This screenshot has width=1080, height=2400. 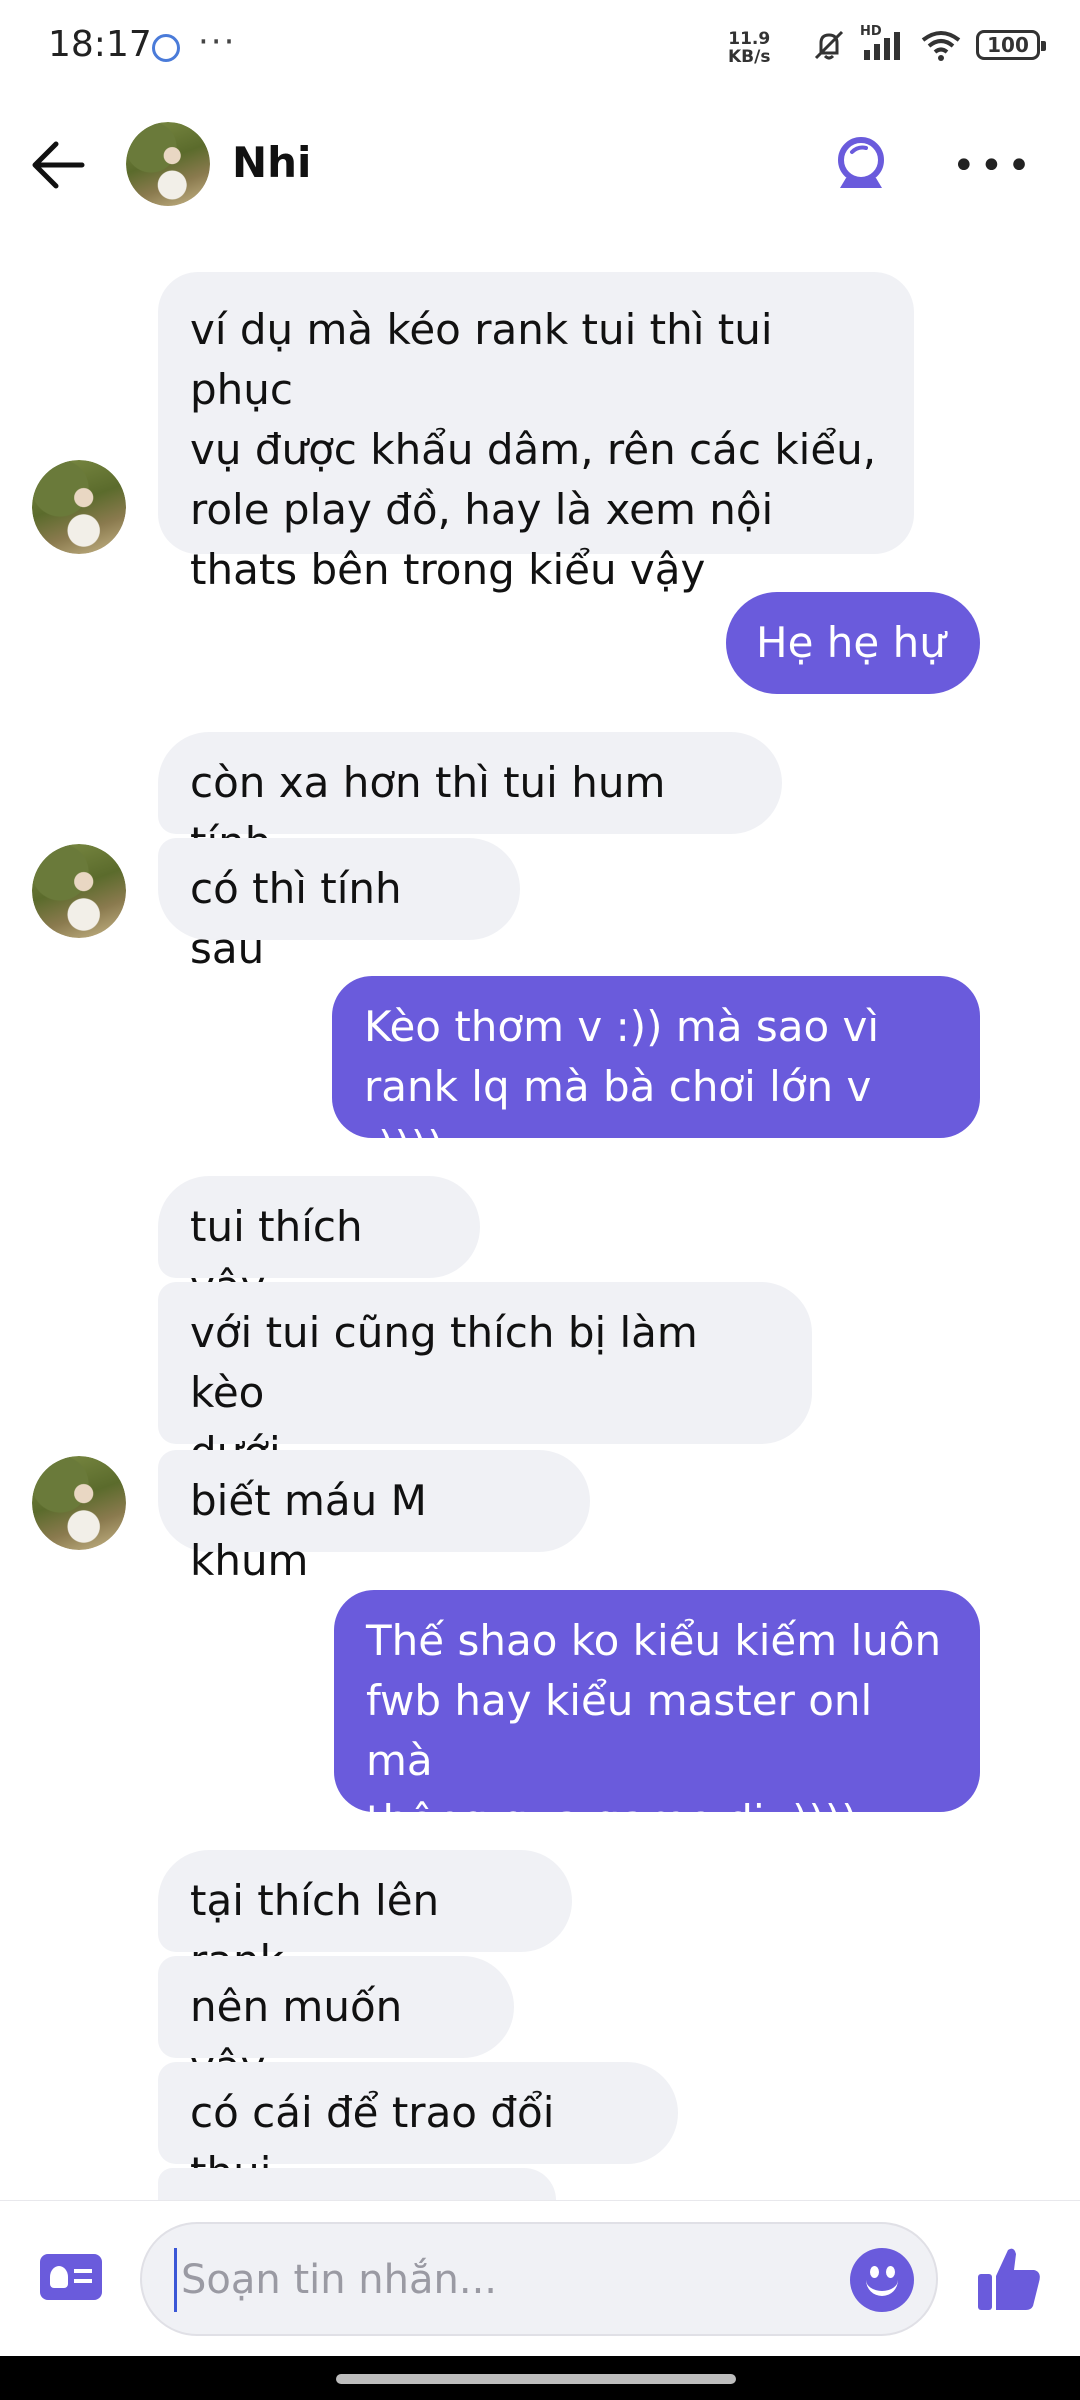 I want to click on network-speed-value: 11.9, so click(x=749, y=39).